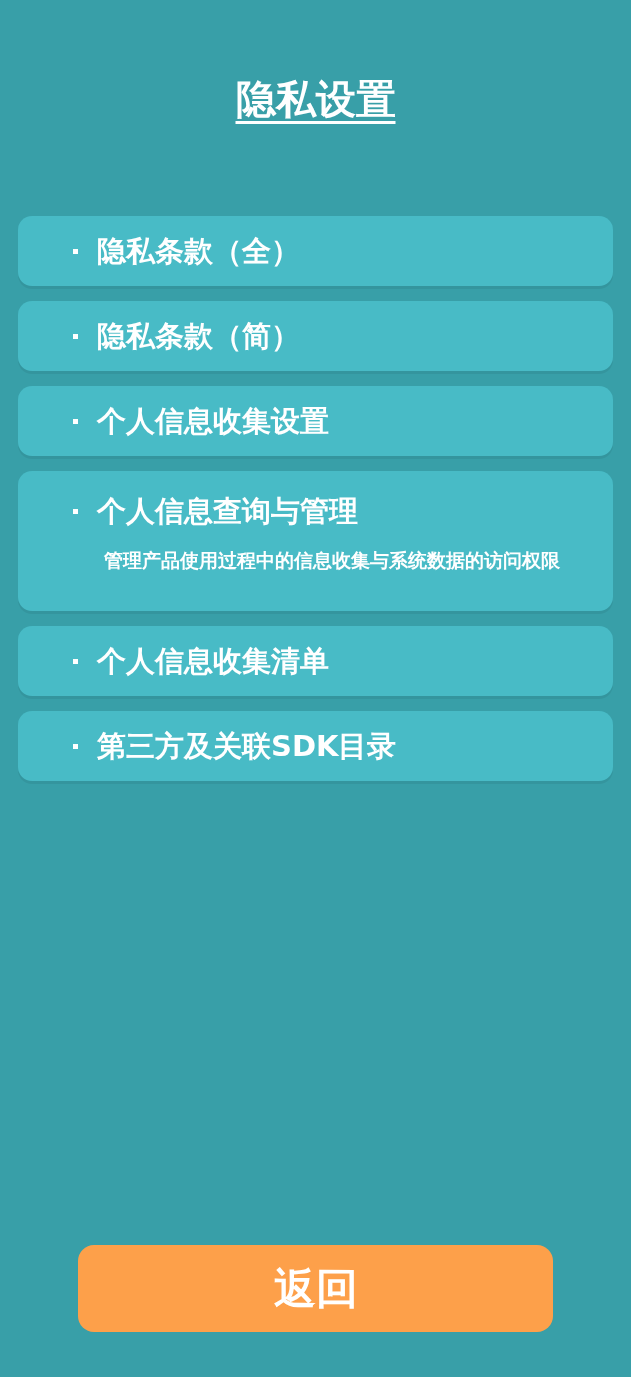  What do you see at coordinates (332, 560) in the screenshot?
I see `item-description: 管理产品使用过程中的信息收集与系统数据的访问权限` at bounding box center [332, 560].